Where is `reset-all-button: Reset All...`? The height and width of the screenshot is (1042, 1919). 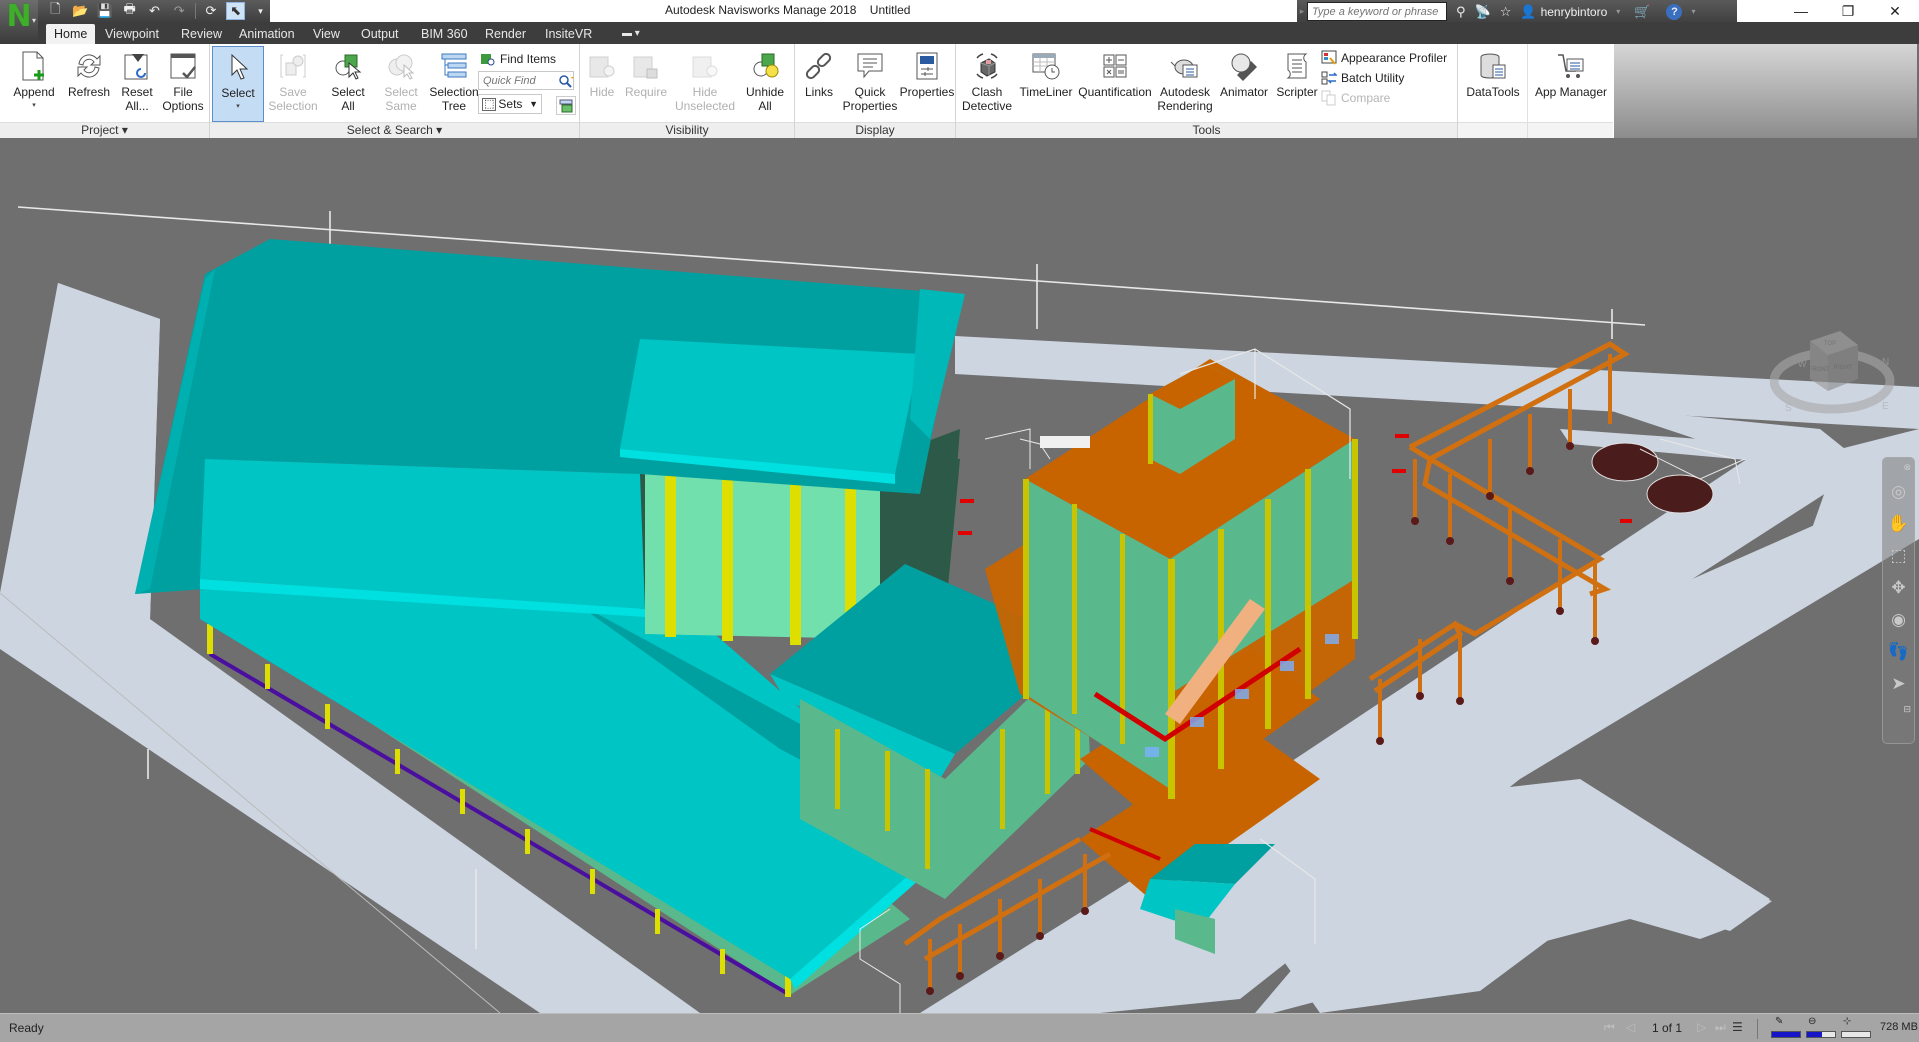 reset-all-button: Reset All... is located at coordinates (137, 84).